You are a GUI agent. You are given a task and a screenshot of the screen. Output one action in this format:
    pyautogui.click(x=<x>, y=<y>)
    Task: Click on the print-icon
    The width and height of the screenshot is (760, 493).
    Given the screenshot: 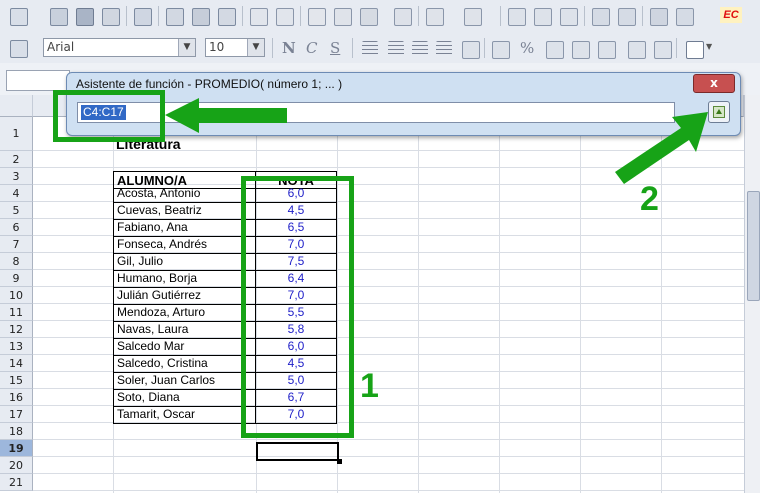 What is the action you would take?
    pyautogui.click(x=201, y=17)
    